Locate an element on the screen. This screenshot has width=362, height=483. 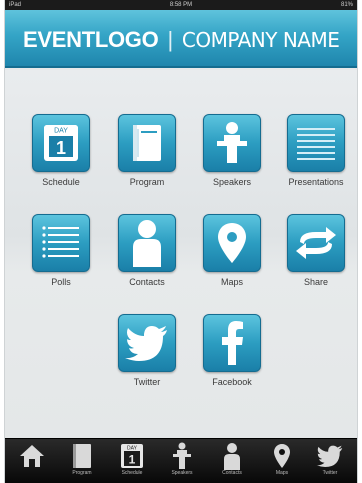
event-logo: EVENTLOGO is located at coordinates (91, 39).